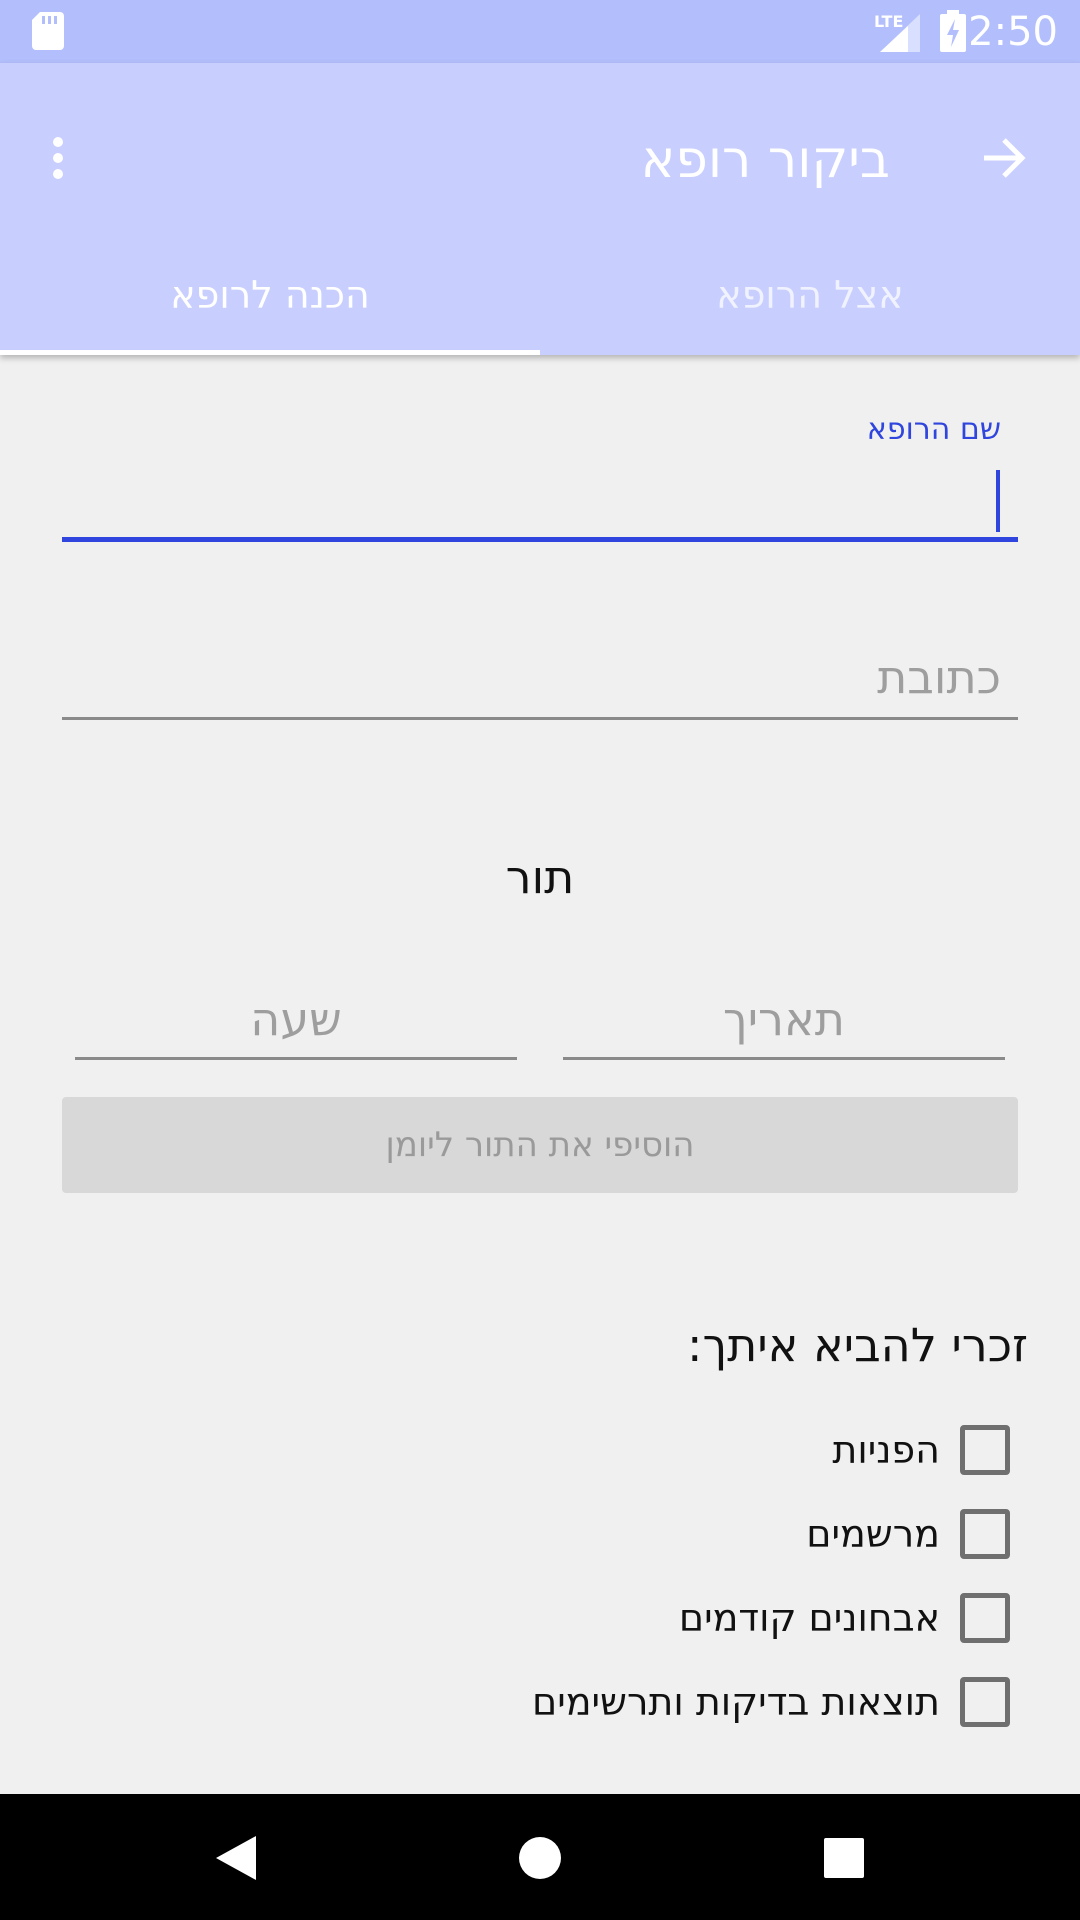  I want to click on checklist-item: הפניות, so click(921, 1450).